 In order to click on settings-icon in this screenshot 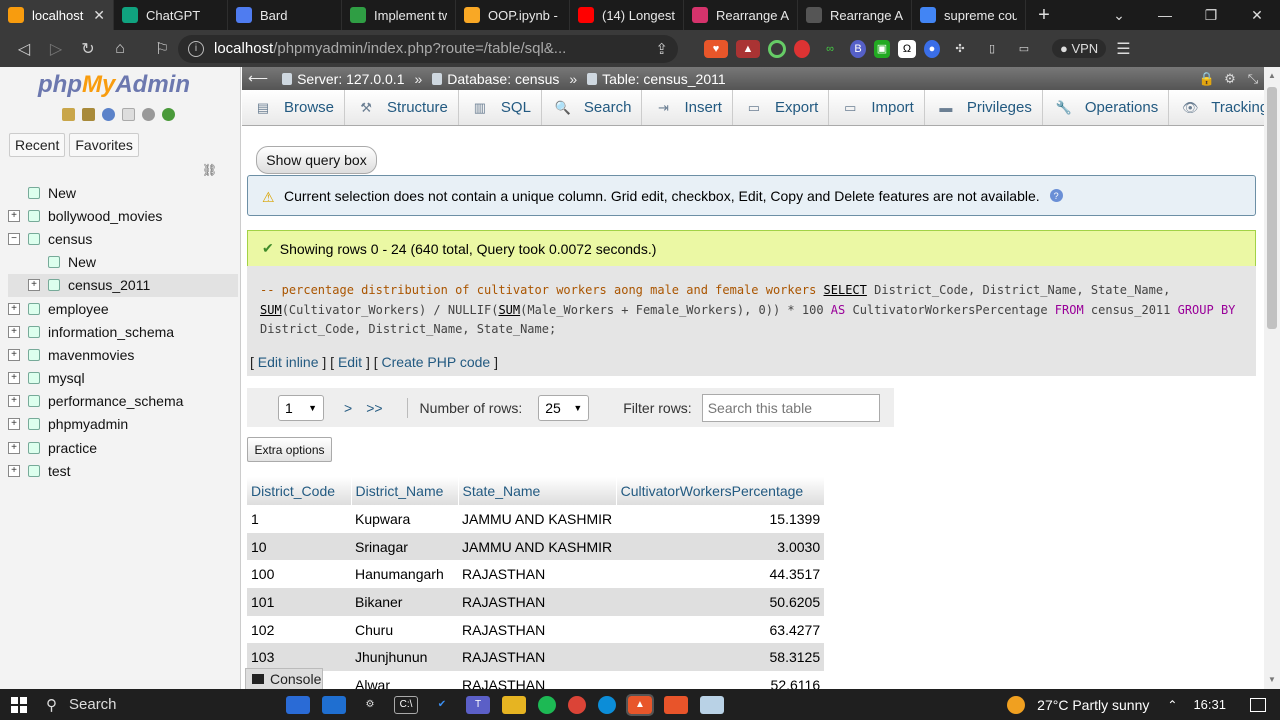, I will do `click(148, 114)`.